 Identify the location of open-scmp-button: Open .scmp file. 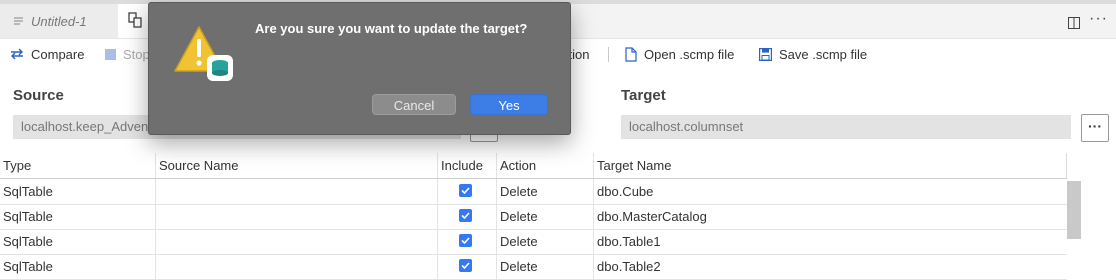
(679, 54).